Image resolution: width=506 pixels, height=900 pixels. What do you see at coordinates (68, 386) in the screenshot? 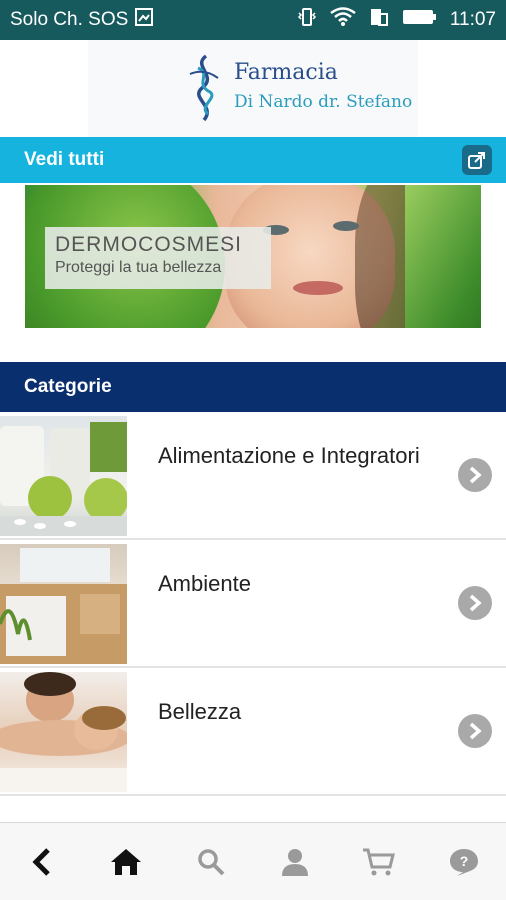
I see `categorie-label: Categorie` at bounding box center [68, 386].